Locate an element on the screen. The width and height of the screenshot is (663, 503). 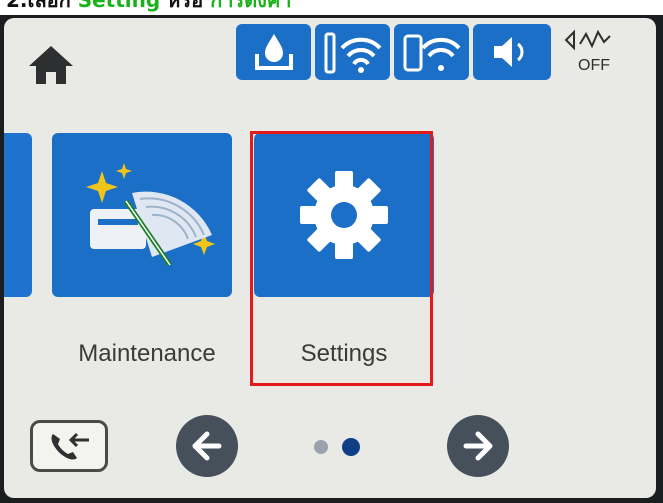
arrow-left-icon is located at coordinates (207, 446).